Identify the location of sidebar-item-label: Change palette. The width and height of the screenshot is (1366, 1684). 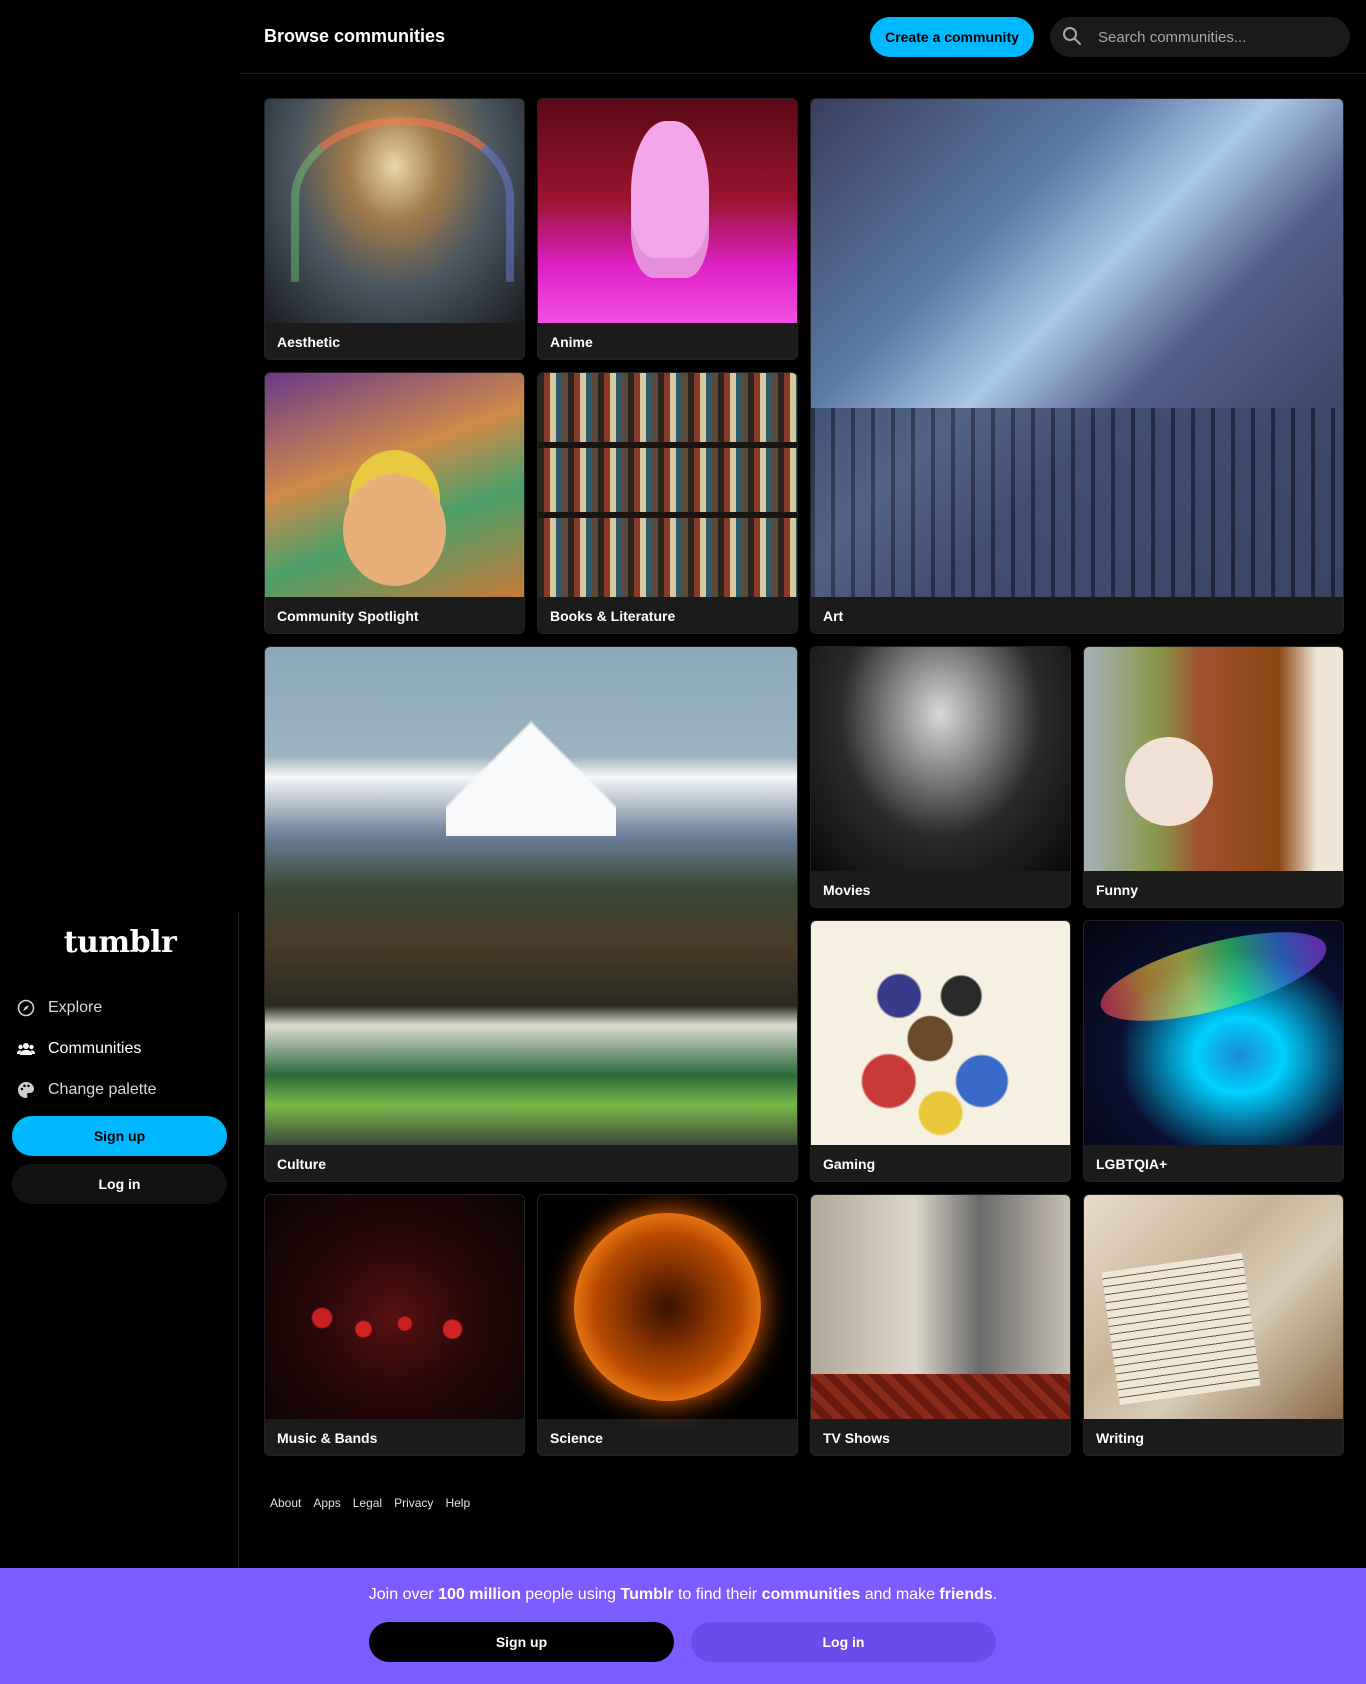
(102, 1089).